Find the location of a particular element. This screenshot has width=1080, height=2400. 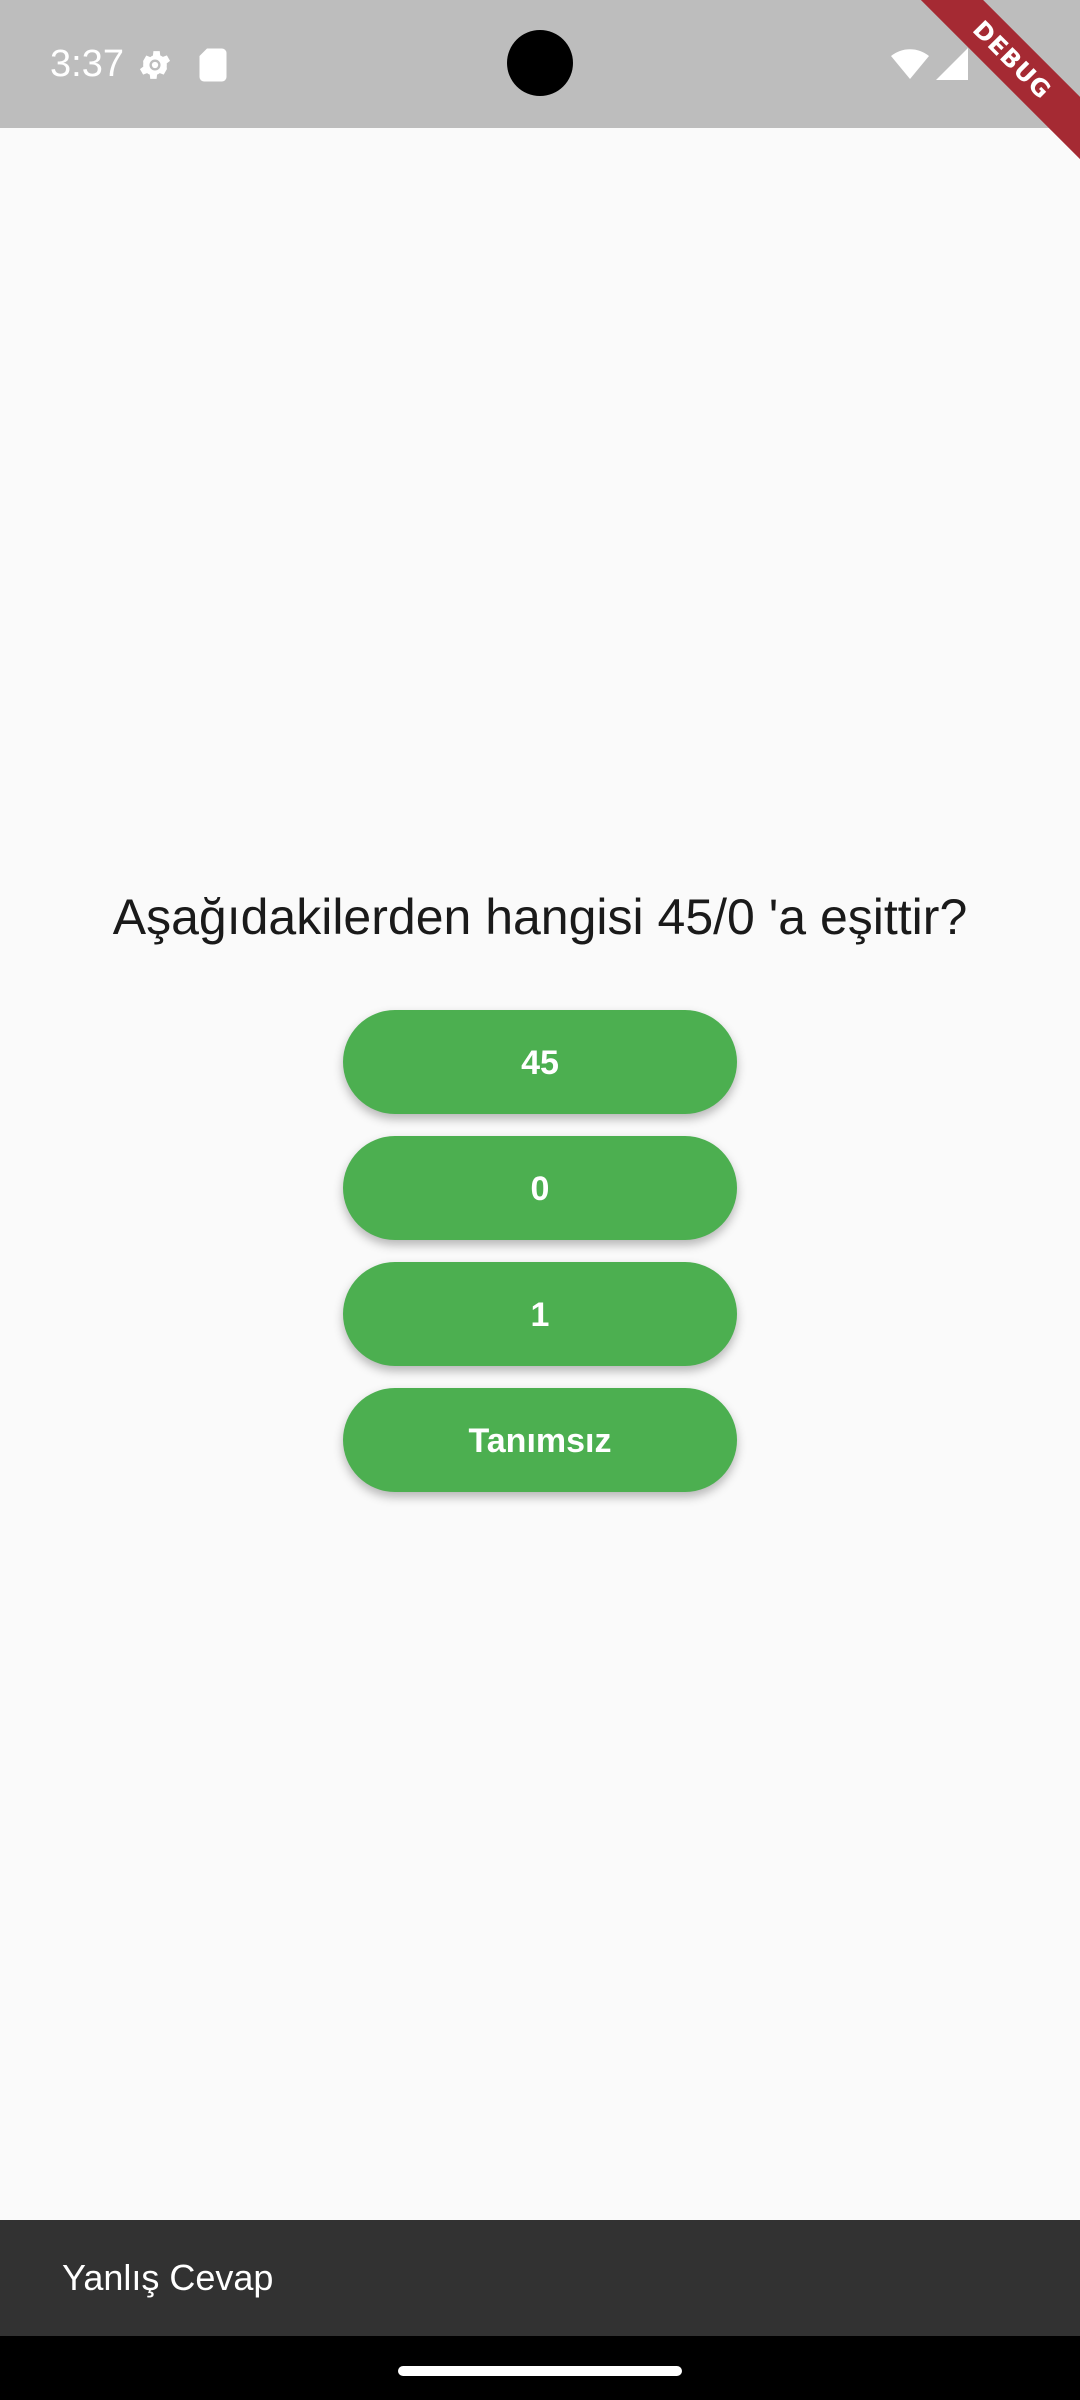

camera-cutout is located at coordinates (540, 63).